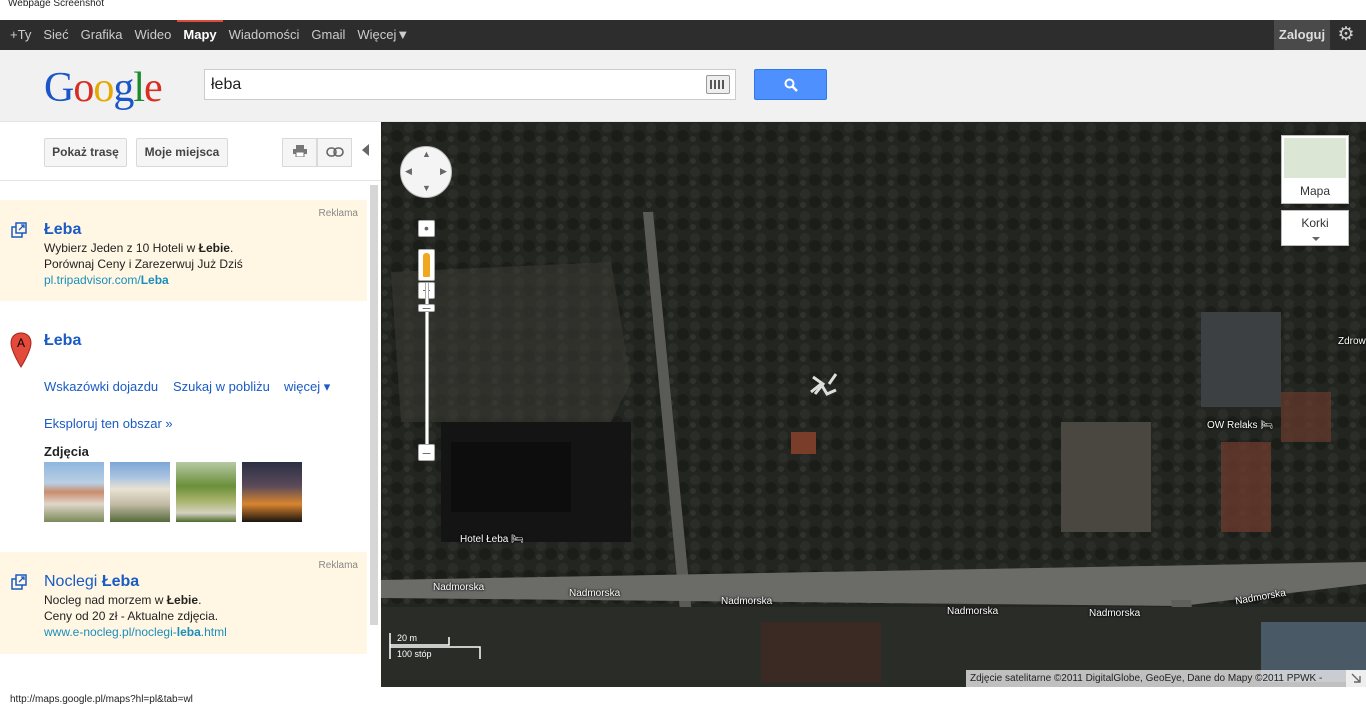 The height and width of the screenshot is (713, 1366). What do you see at coordinates (73, 581) in the screenshot?
I see `ad-title-pre: Noclegi` at bounding box center [73, 581].